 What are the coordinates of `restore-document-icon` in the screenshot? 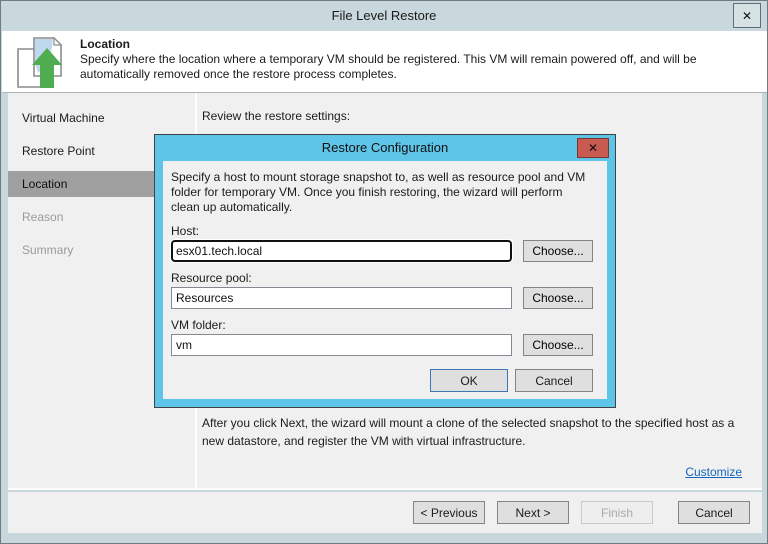 It's located at (43, 63).